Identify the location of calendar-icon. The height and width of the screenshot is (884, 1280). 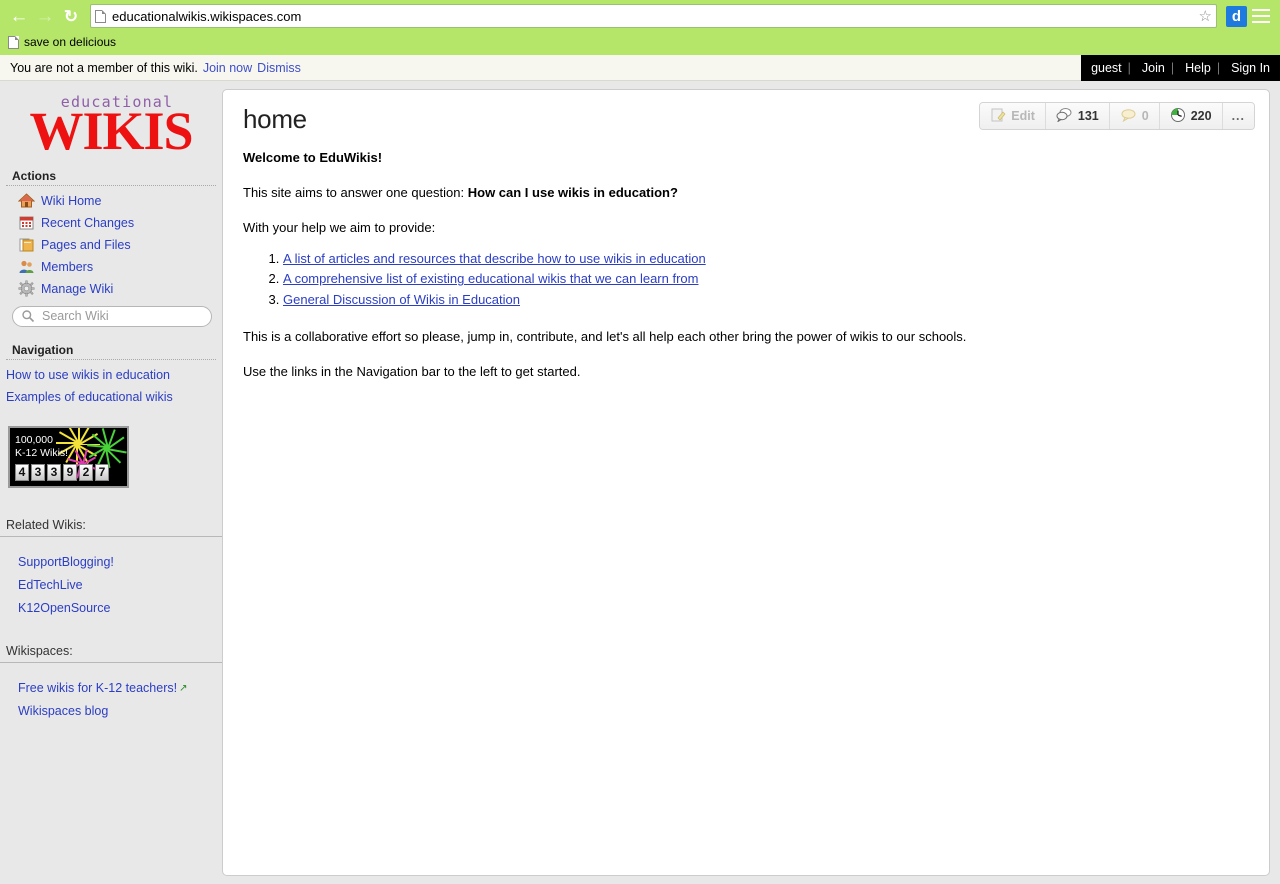
(26, 222).